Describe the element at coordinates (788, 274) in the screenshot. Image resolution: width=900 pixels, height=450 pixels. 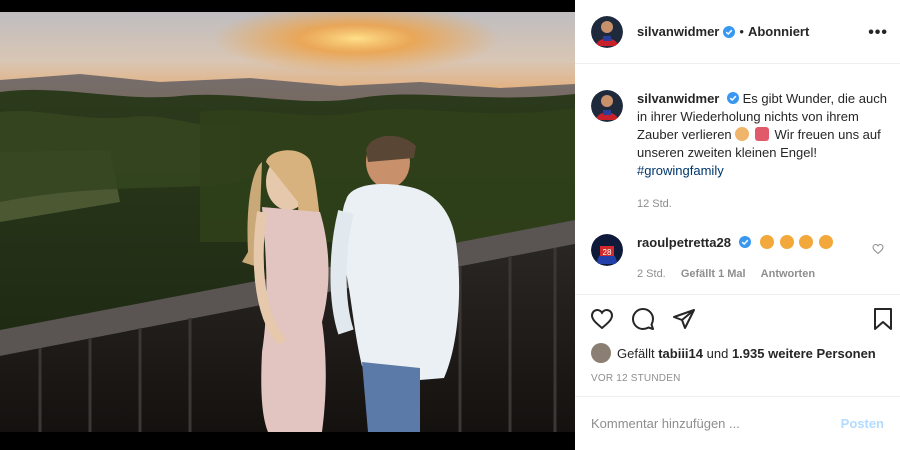
I see `reply-button: Antworten` at that location.